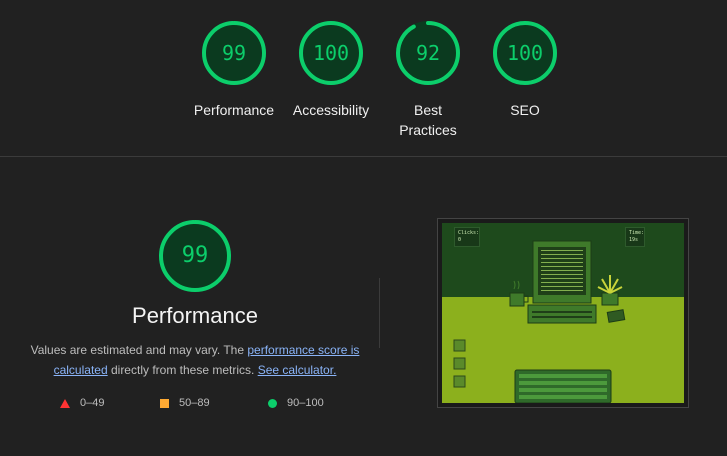 Image resolution: width=727 pixels, height=456 pixels. I want to click on description-text: Values are estimated and may vary. The, so click(139, 350).